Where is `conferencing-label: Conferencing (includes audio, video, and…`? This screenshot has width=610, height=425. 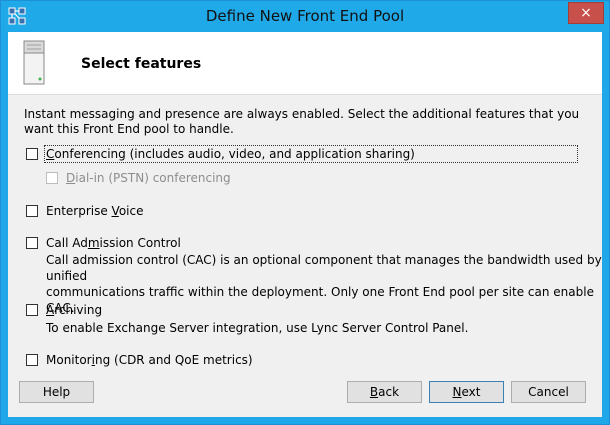
conferencing-label: Conferencing (includes audio, video, and… is located at coordinates (311, 154).